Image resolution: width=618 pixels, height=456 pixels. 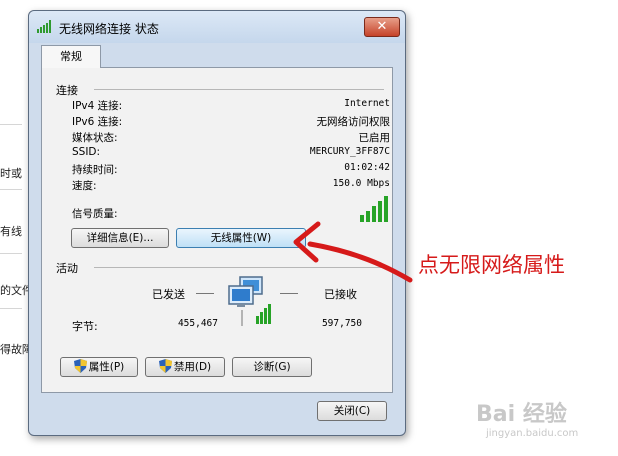 I want to click on close-button: 关闭(C), so click(x=352, y=411).